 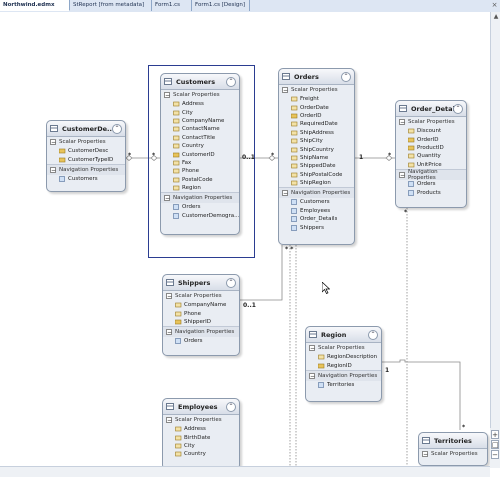 I want to click on property-row: ShipCountry, so click(x=316, y=149).